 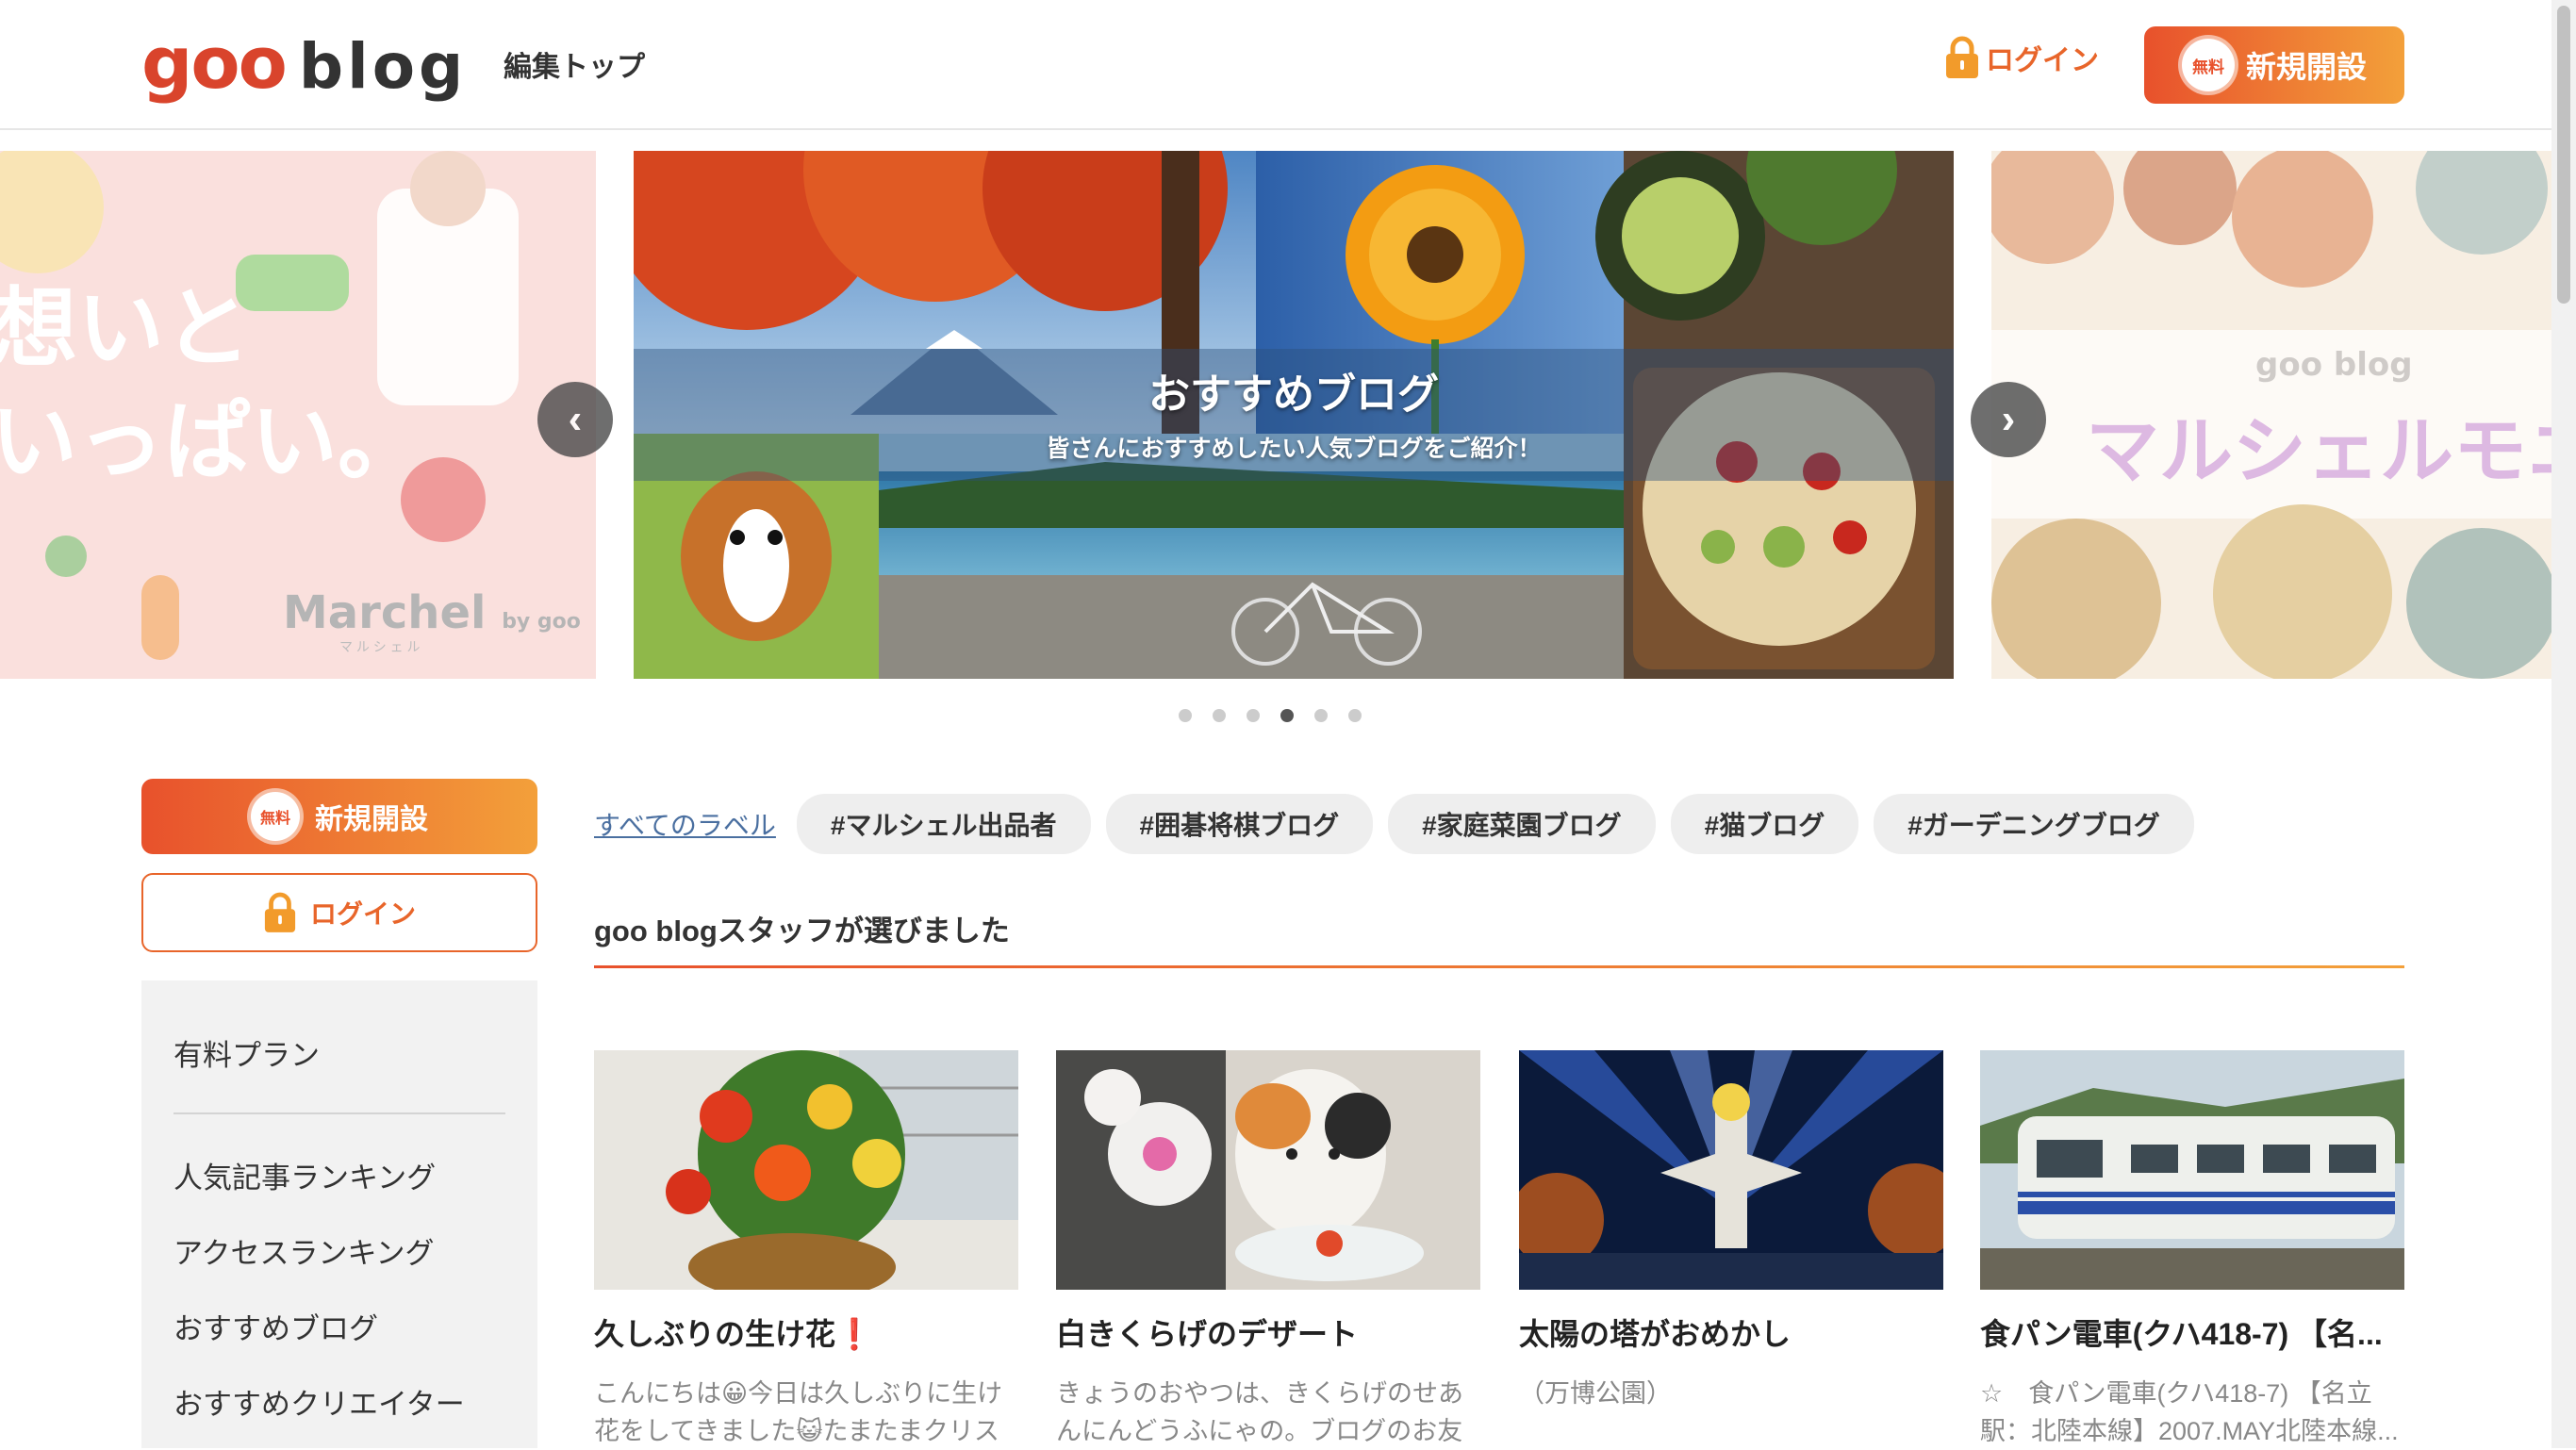 I want to click on sidebar-divider, so click(x=339, y=1113).